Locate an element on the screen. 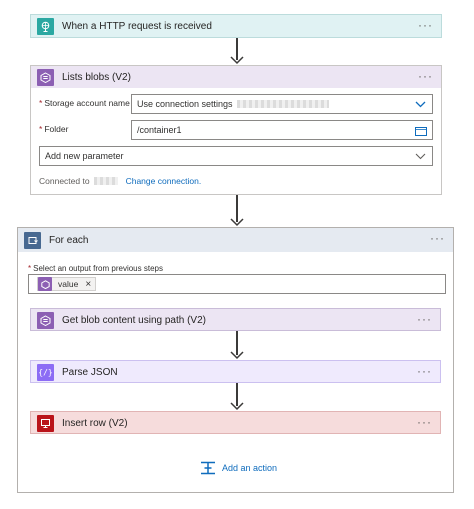 This screenshot has height=509, width=474. insert-row-more-button: ··· is located at coordinates (424, 422).